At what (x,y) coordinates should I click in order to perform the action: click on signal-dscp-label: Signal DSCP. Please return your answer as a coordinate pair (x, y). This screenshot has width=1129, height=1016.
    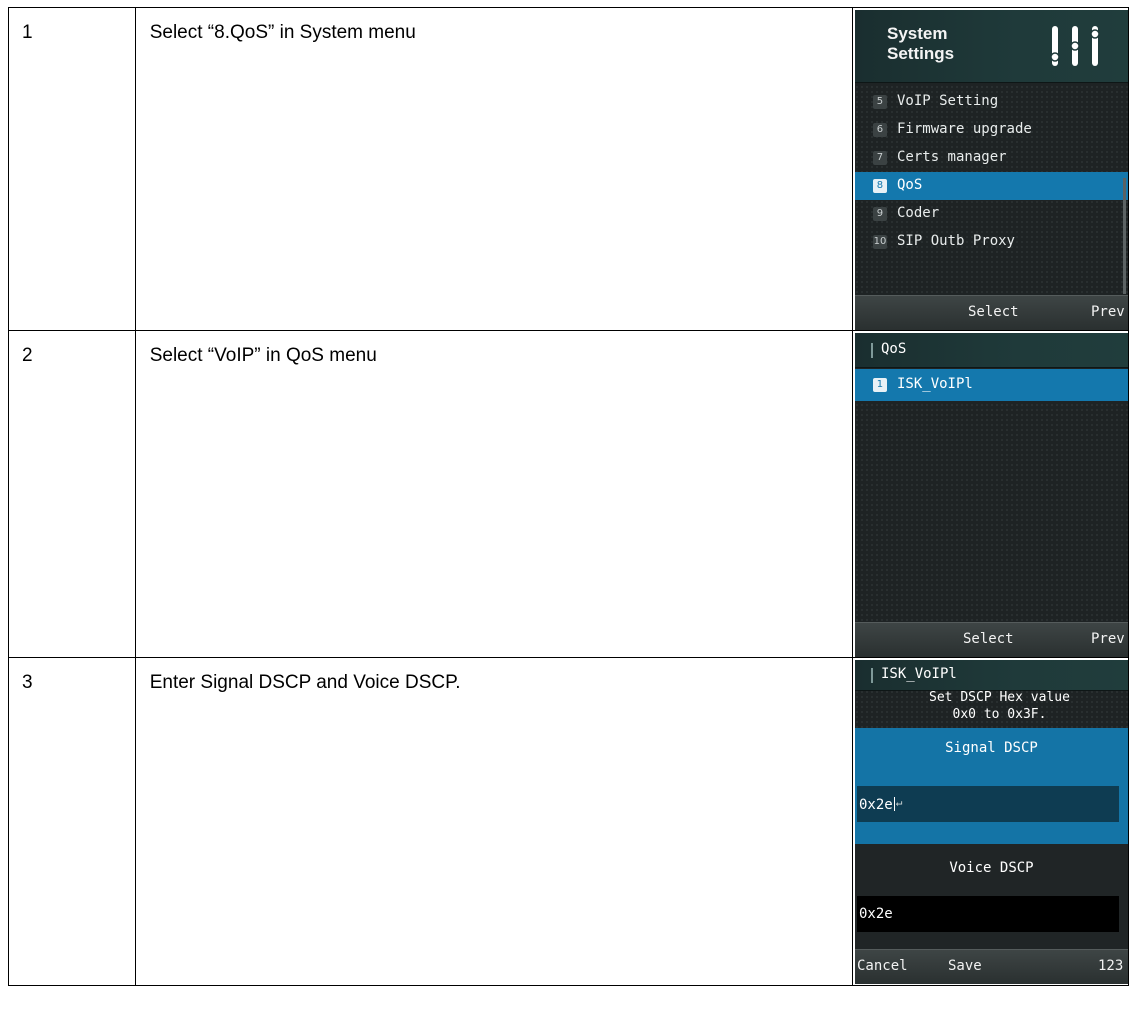
    Looking at the image, I should click on (991, 748).